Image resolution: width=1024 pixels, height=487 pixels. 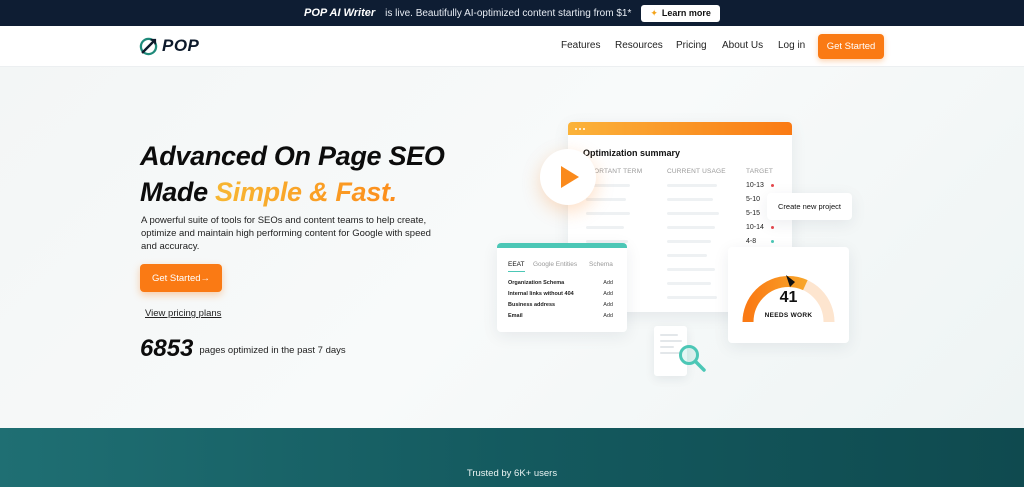 I want to click on target-value: 5-15, so click(x=753, y=213).